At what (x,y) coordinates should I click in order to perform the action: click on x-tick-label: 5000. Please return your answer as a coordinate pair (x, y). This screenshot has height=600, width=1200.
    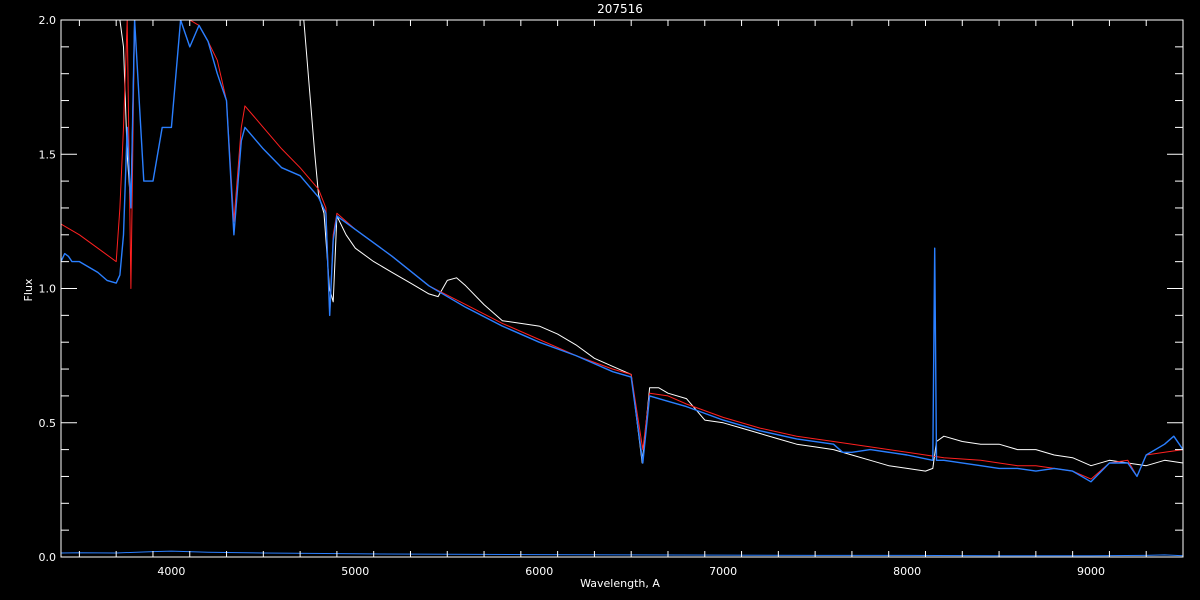
    Looking at the image, I should click on (355, 571).